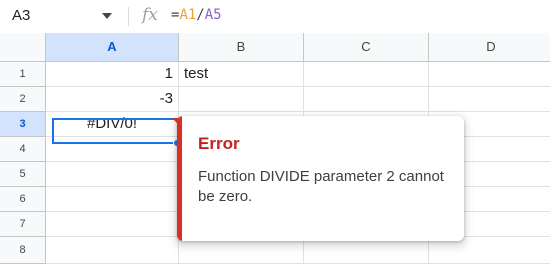 This screenshot has height=264, width=550. I want to click on select-all-corner, so click(23, 47).